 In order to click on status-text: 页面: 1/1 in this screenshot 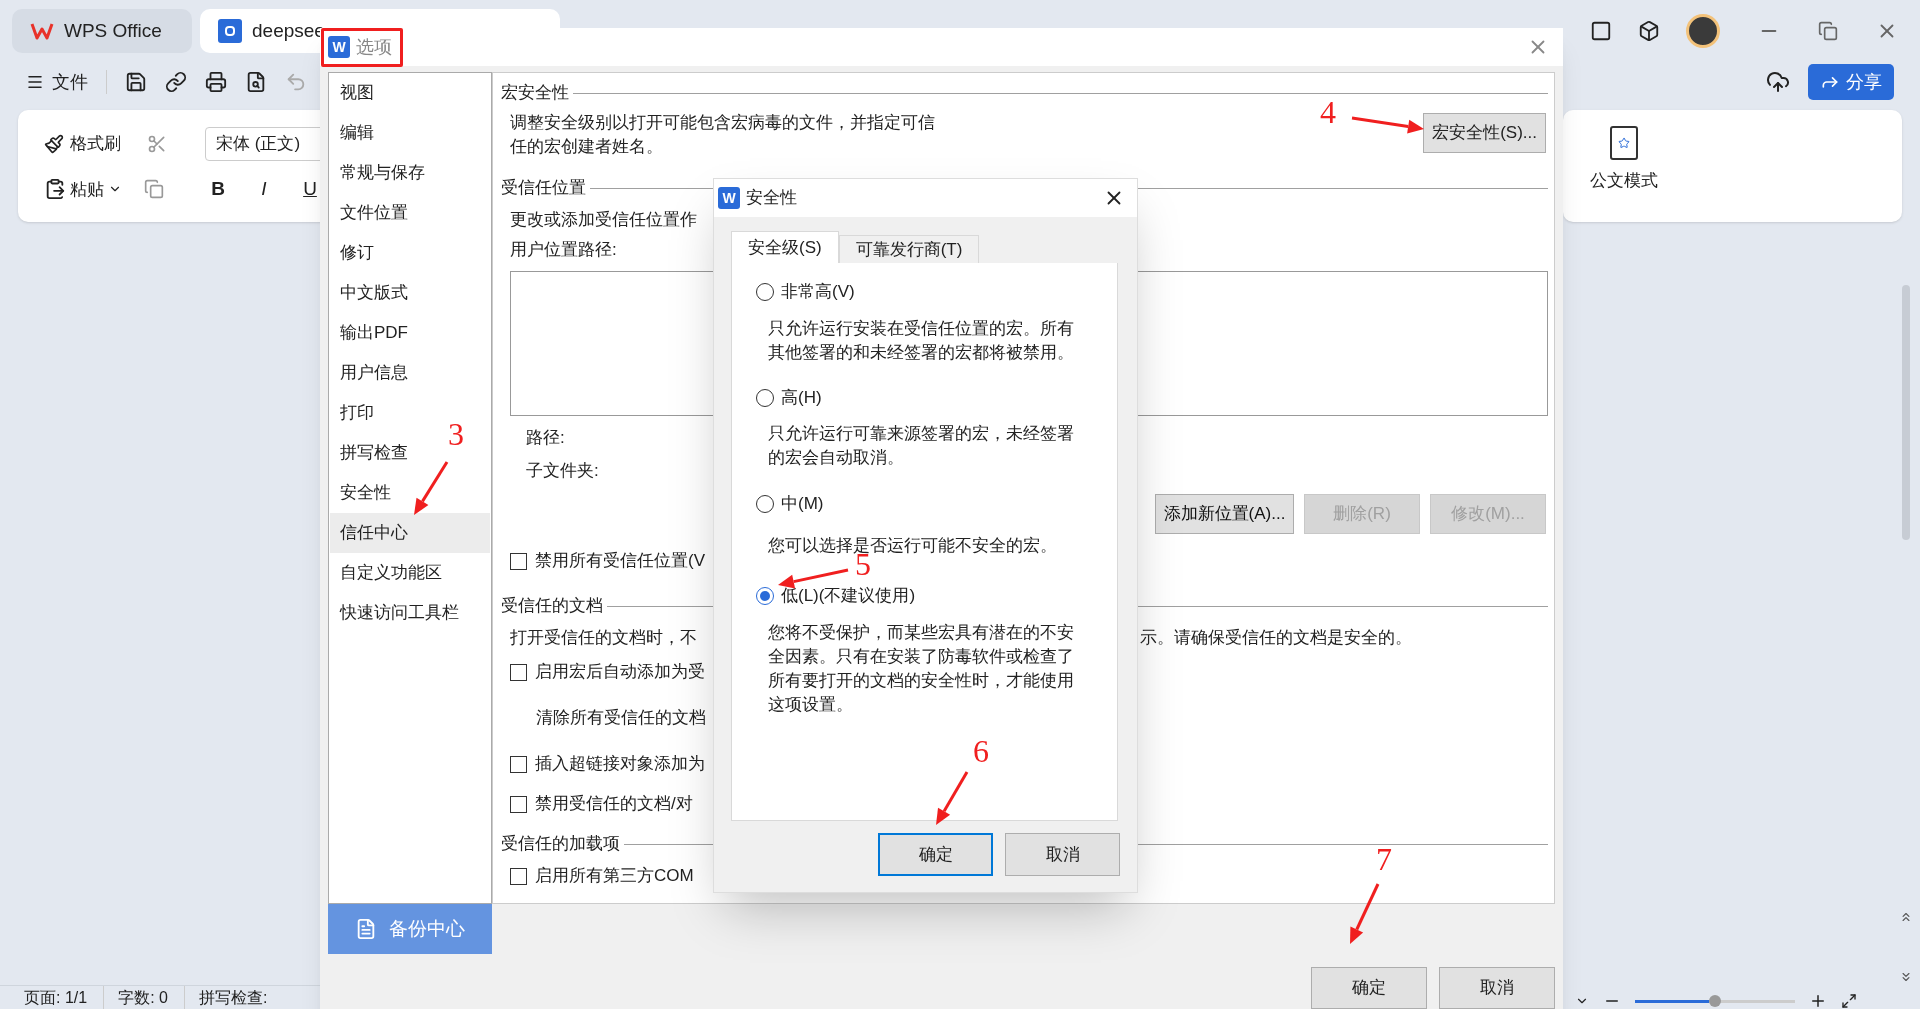, I will do `click(56, 997)`.